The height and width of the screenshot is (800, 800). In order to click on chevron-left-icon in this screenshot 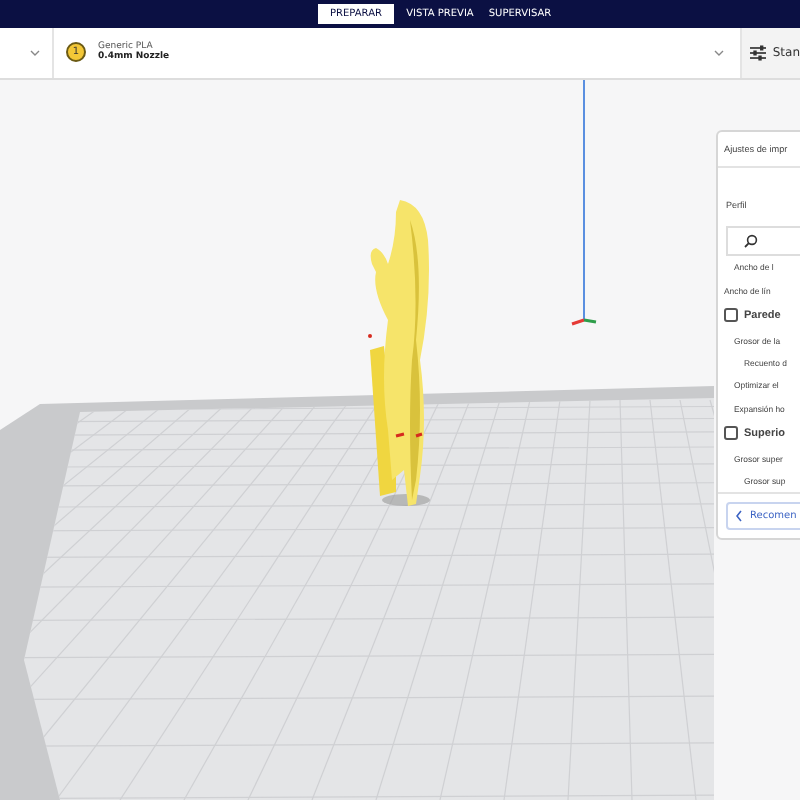, I will do `click(739, 516)`.